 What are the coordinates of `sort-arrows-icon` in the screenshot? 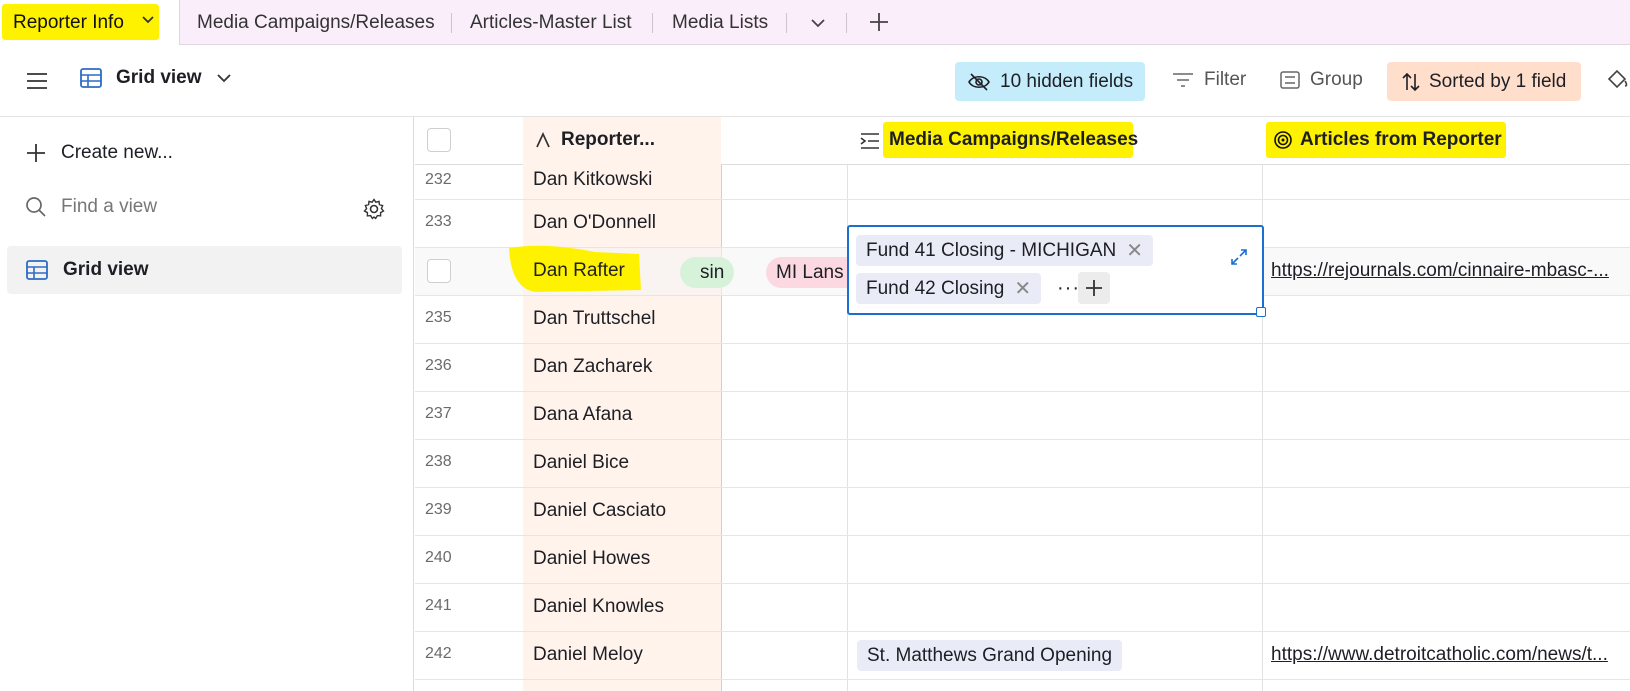 It's located at (1411, 81).